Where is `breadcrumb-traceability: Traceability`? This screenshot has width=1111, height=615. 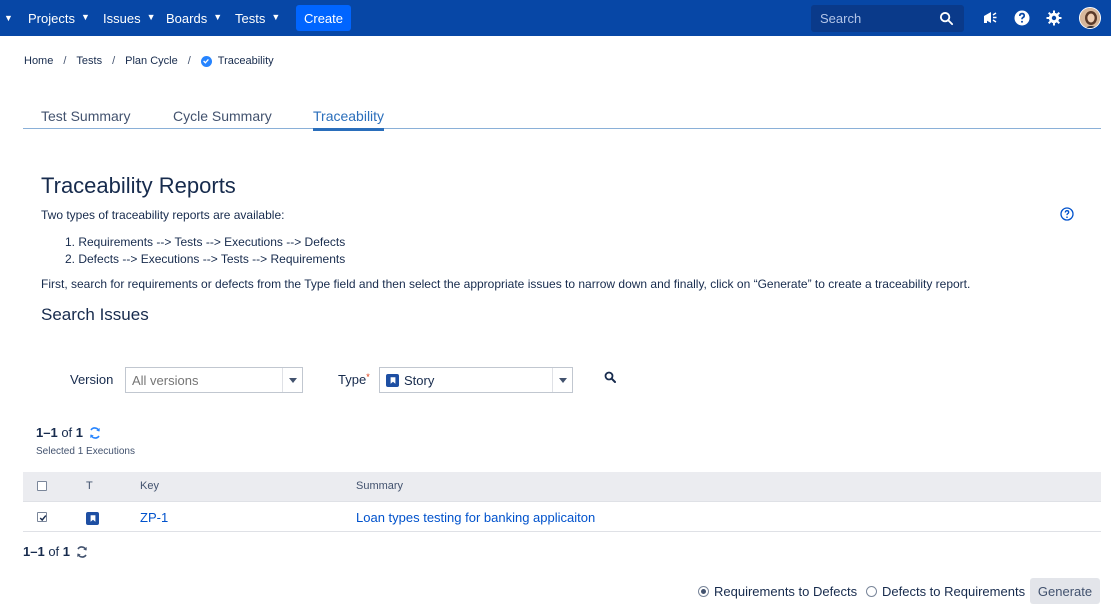 breadcrumb-traceability: Traceability is located at coordinates (245, 61).